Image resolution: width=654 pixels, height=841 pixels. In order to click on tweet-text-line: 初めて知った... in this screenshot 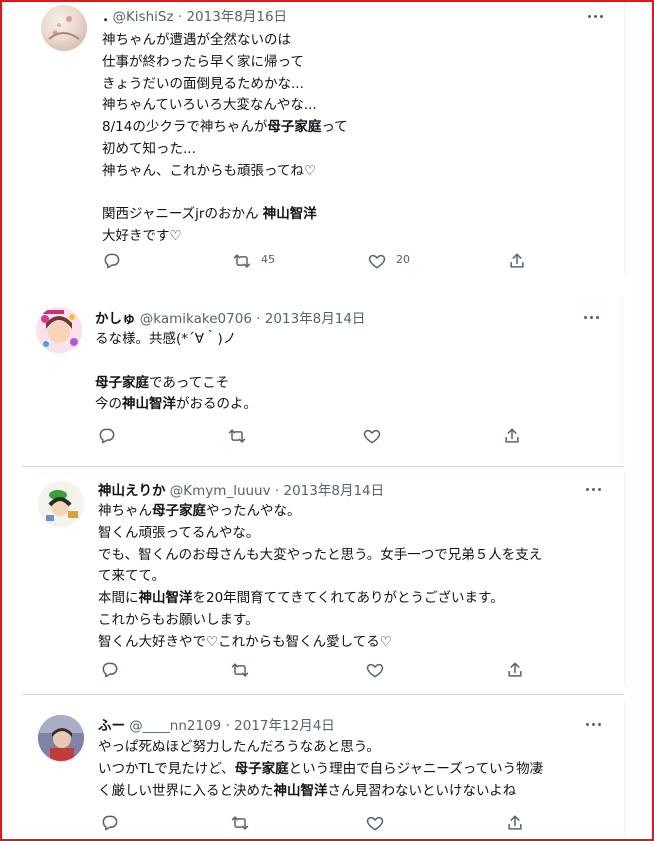, I will do `click(225, 150)`.